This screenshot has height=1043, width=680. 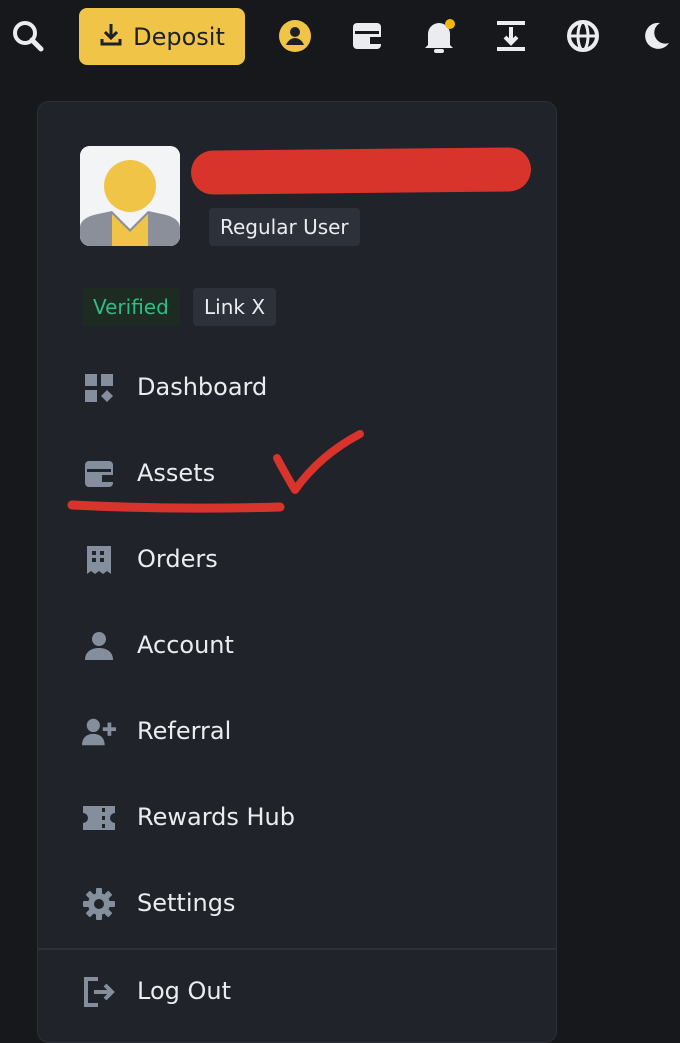 What do you see at coordinates (297, 473) in the screenshot?
I see `menu-item-assets: Assets` at bounding box center [297, 473].